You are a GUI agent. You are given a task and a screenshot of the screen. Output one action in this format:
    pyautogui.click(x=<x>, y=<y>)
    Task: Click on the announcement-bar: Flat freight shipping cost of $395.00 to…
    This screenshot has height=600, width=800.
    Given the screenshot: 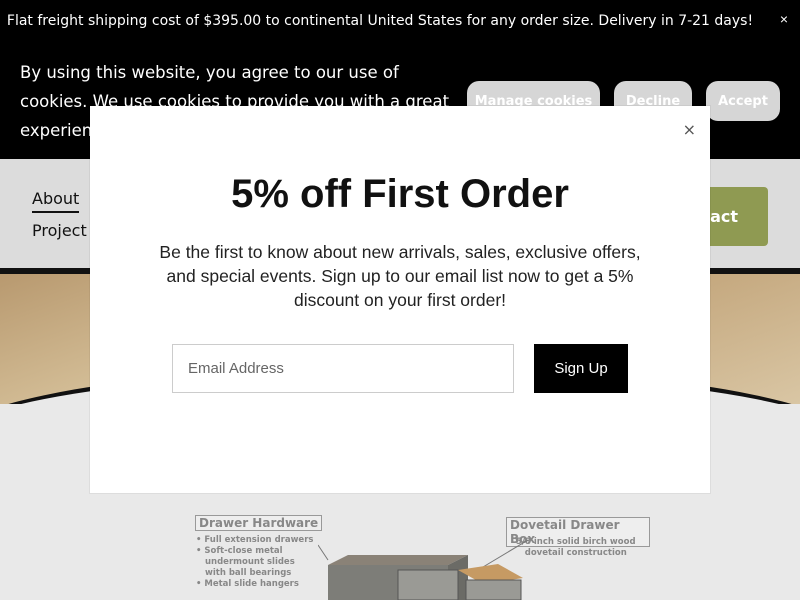 What is the action you would take?
    pyautogui.click(x=400, y=22)
    